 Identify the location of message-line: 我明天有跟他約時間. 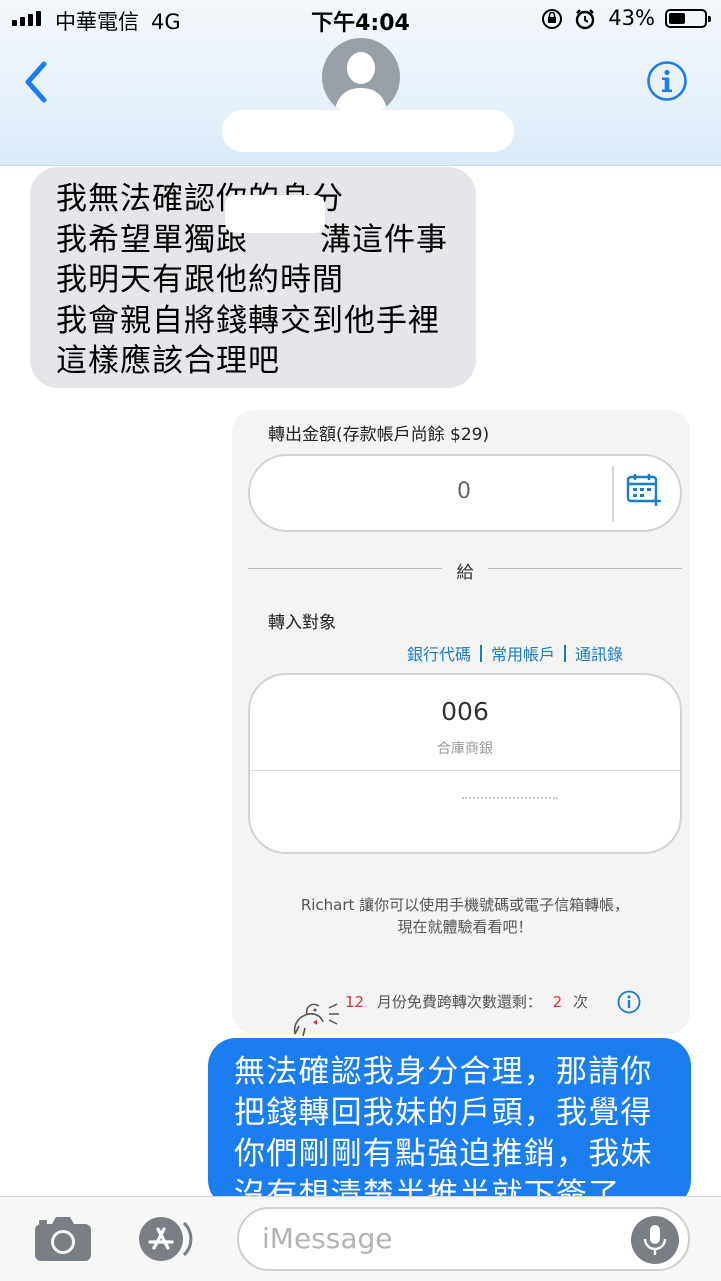
(200, 280).